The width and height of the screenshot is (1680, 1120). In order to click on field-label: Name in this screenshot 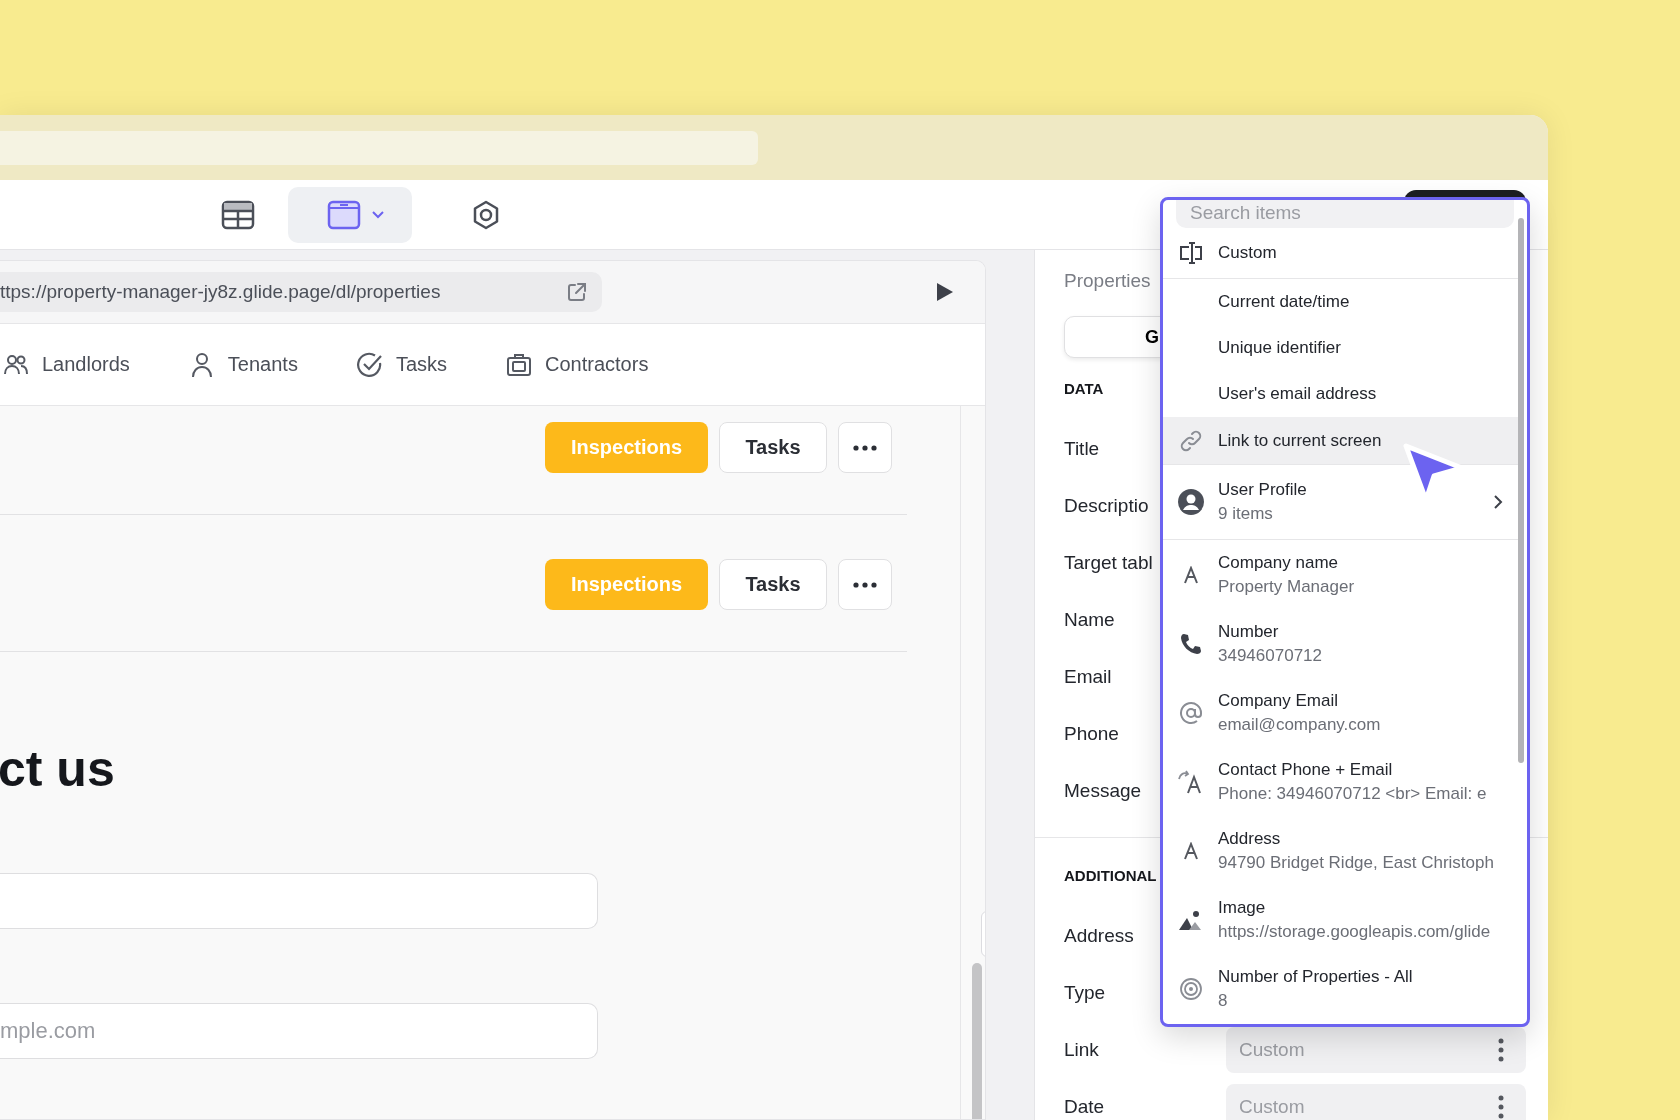, I will do `click(1089, 619)`.